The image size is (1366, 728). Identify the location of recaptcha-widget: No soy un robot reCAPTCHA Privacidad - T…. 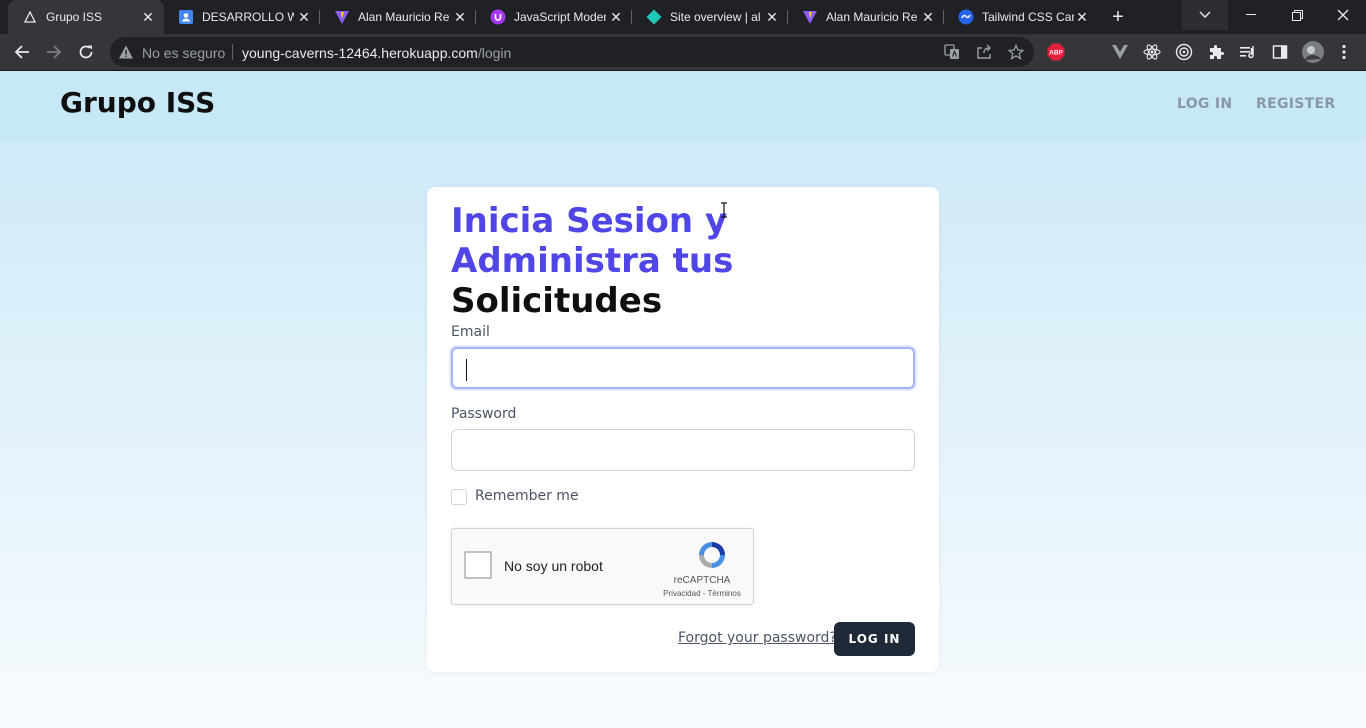
(602, 566).